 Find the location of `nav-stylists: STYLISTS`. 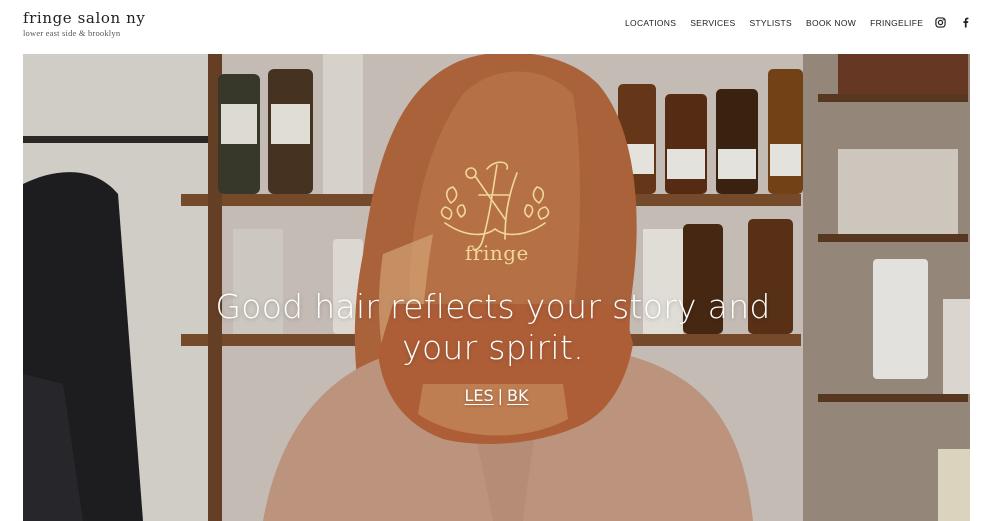

nav-stylists: STYLISTS is located at coordinates (770, 23).